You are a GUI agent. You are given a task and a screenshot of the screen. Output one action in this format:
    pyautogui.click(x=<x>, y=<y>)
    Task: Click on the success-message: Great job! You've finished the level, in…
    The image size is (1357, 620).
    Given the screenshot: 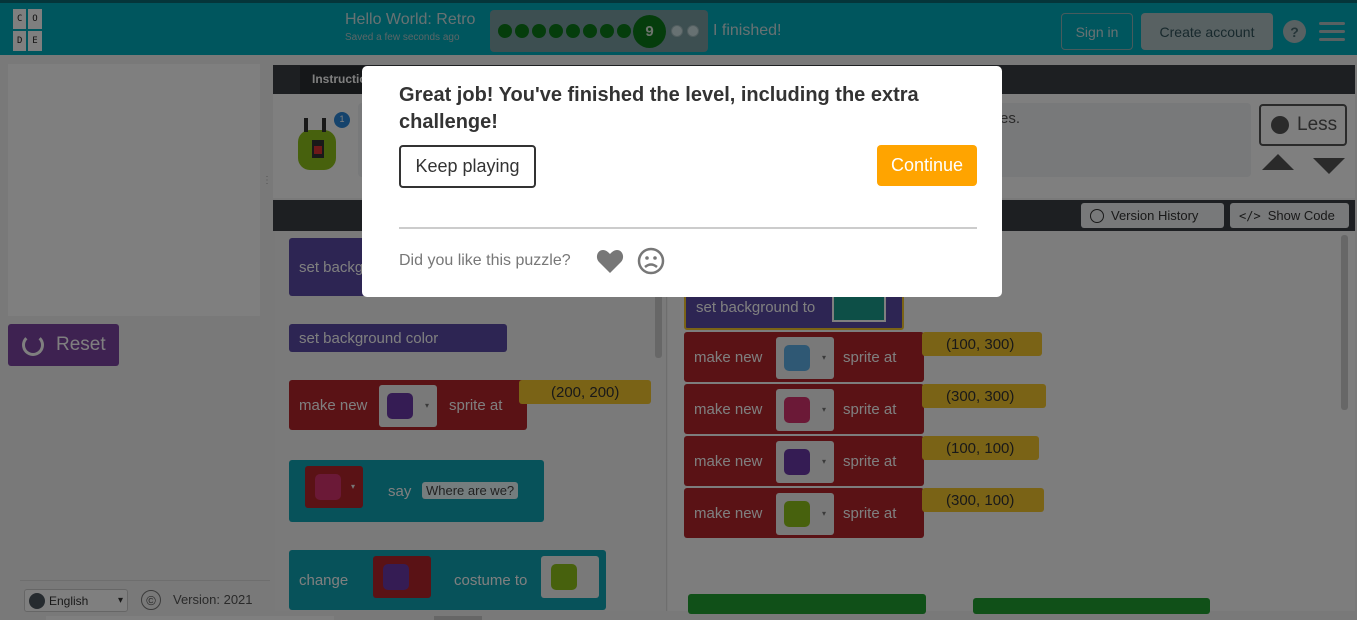 What is the action you would take?
    pyautogui.click(x=659, y=108)
    